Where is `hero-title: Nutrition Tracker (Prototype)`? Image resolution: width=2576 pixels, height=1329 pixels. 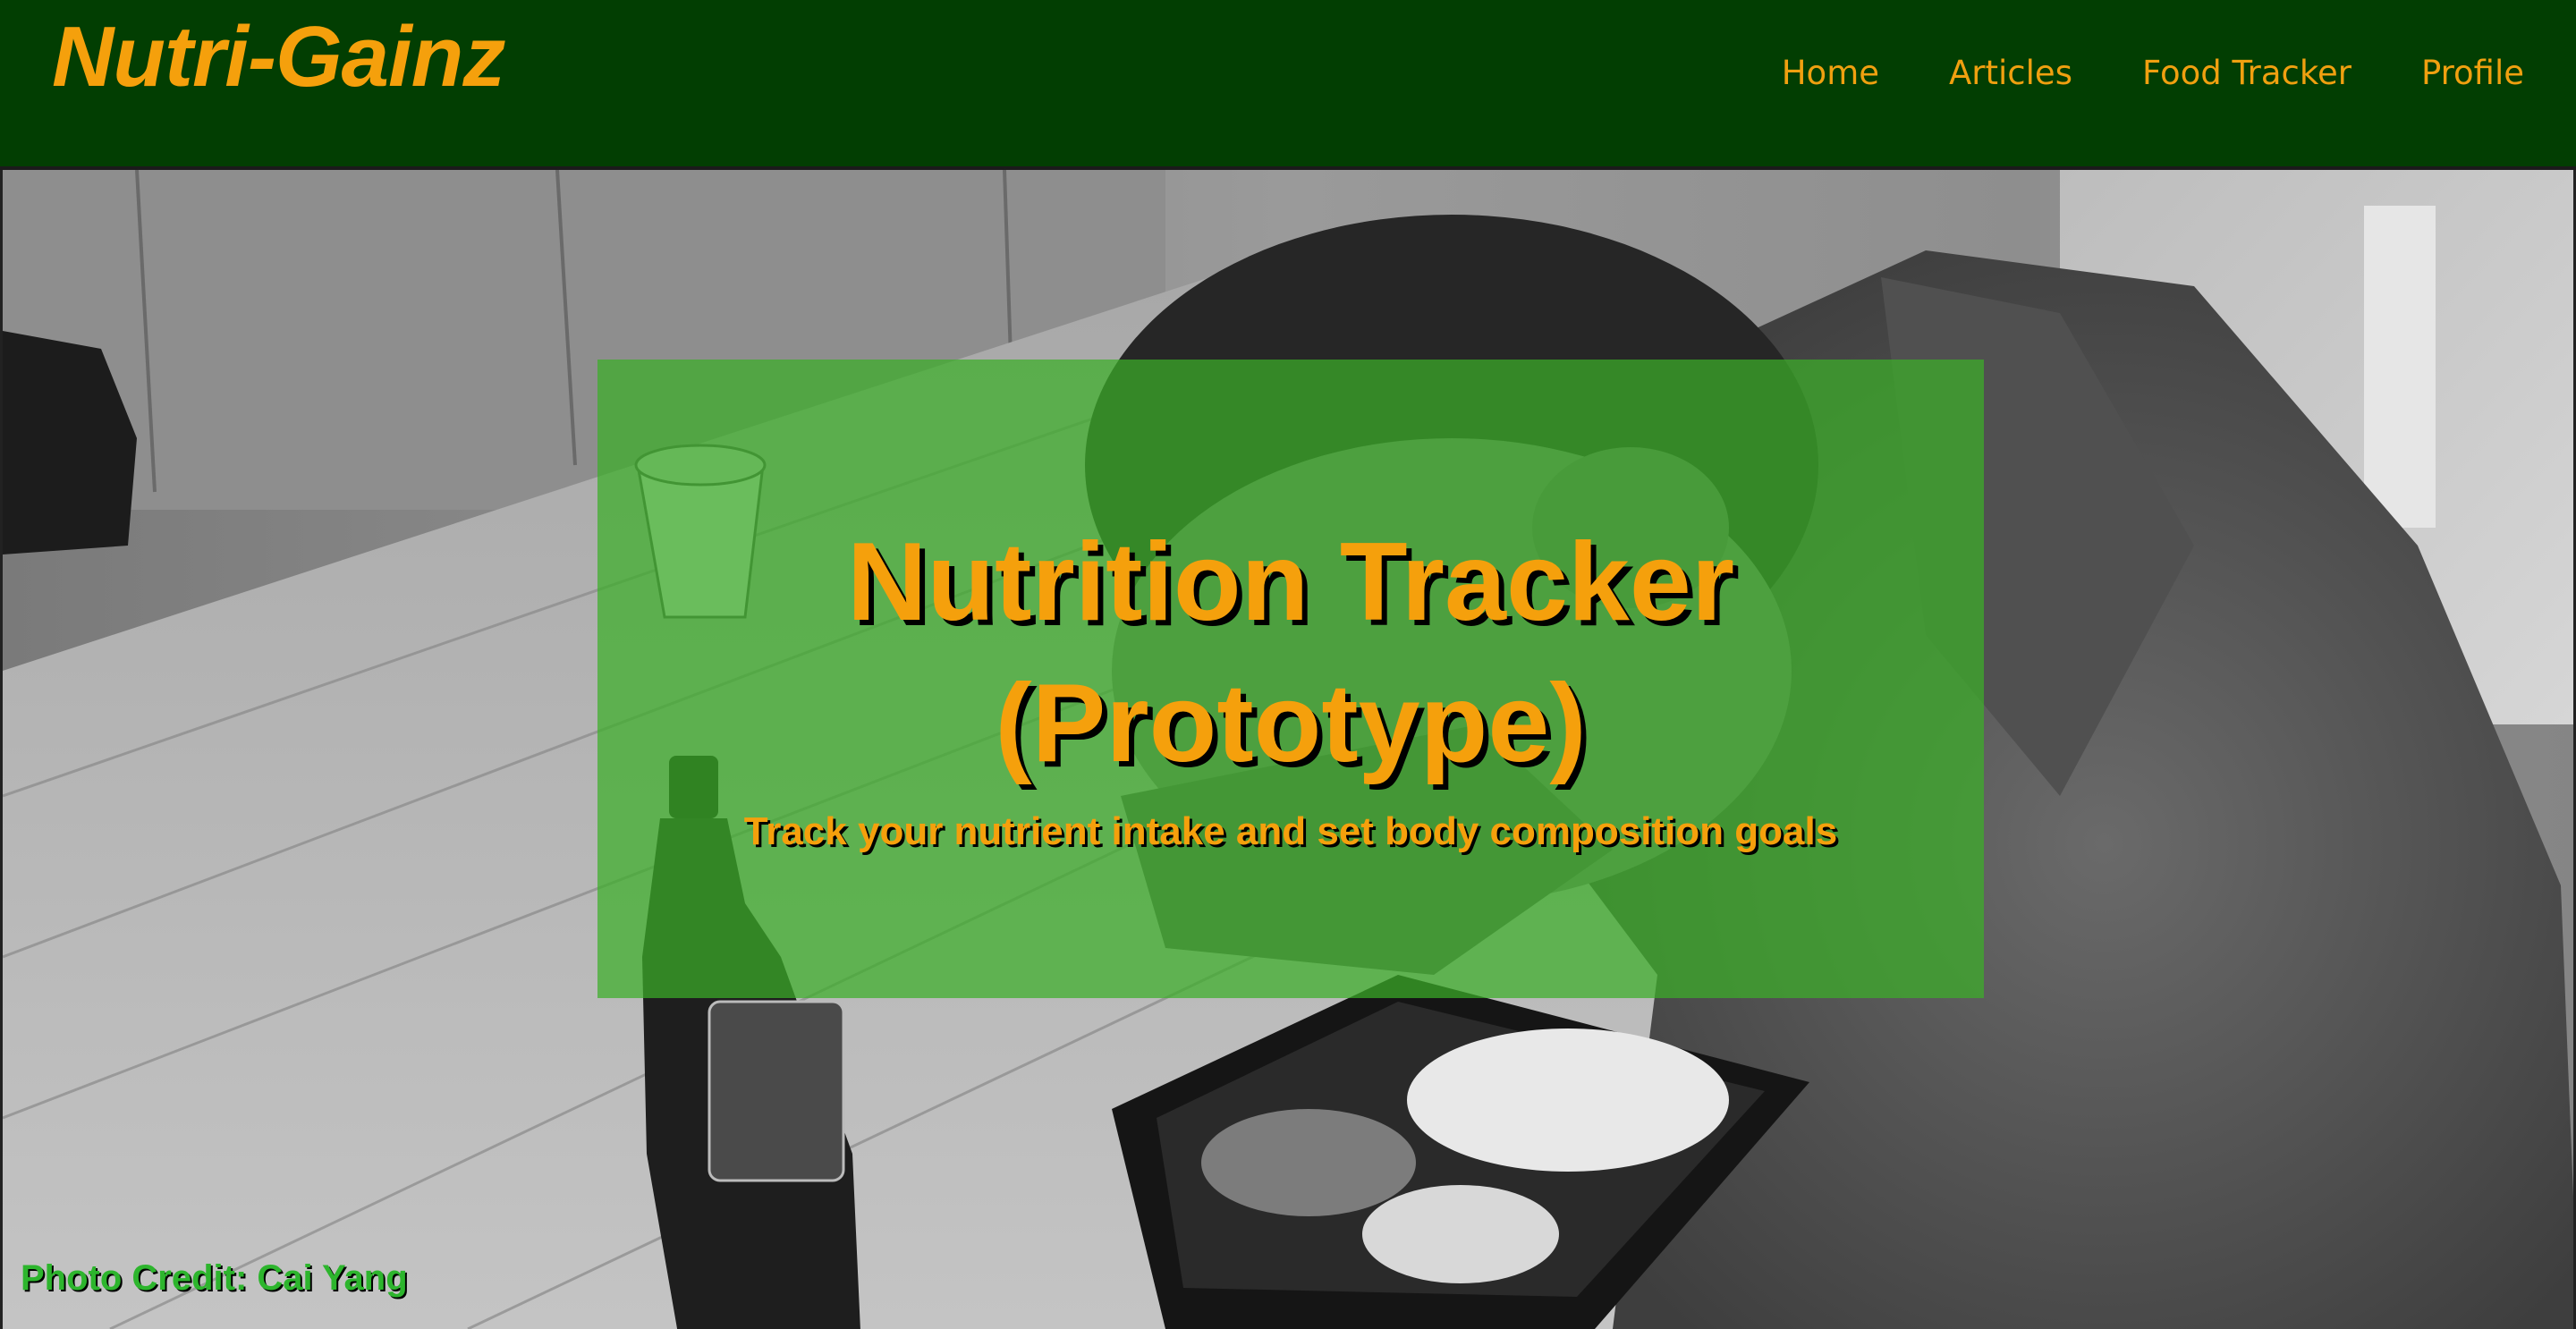
hero-title: Nutrition Tracker (Prototype) is located at coordinates (1290, 653).